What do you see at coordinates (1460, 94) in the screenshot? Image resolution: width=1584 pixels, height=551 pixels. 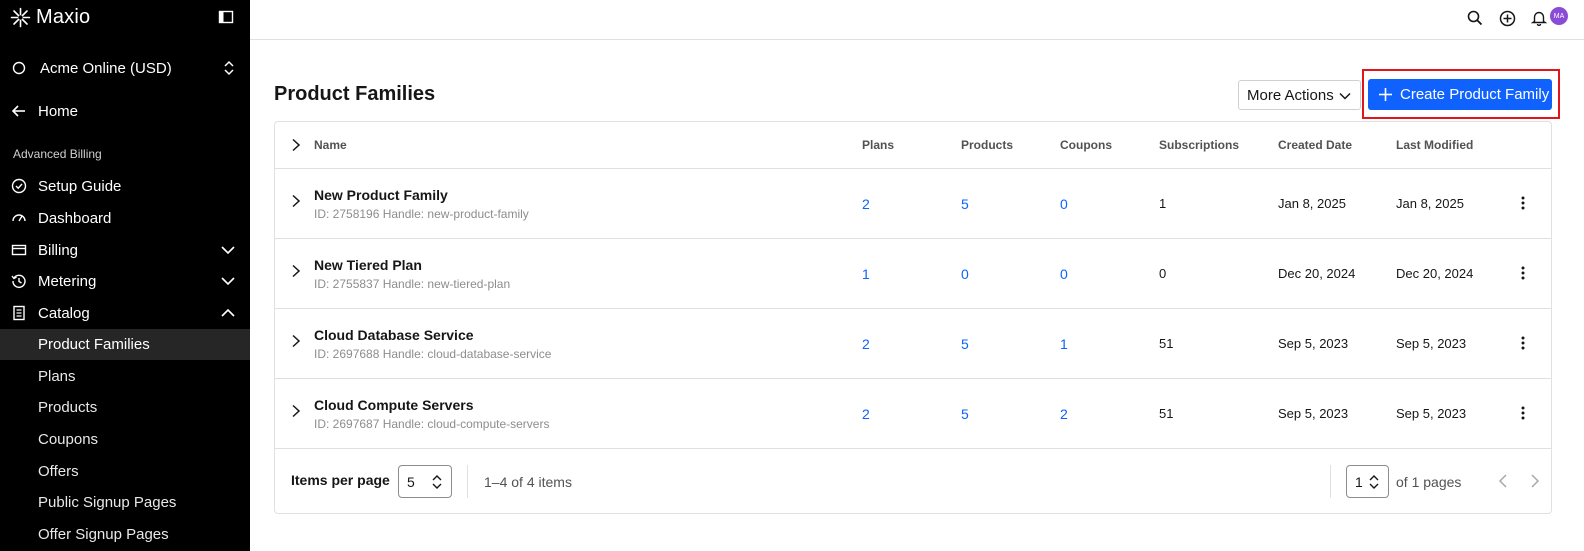 I see `create-product-family-button: Create Product Family` at bounding box center [1460, 94].